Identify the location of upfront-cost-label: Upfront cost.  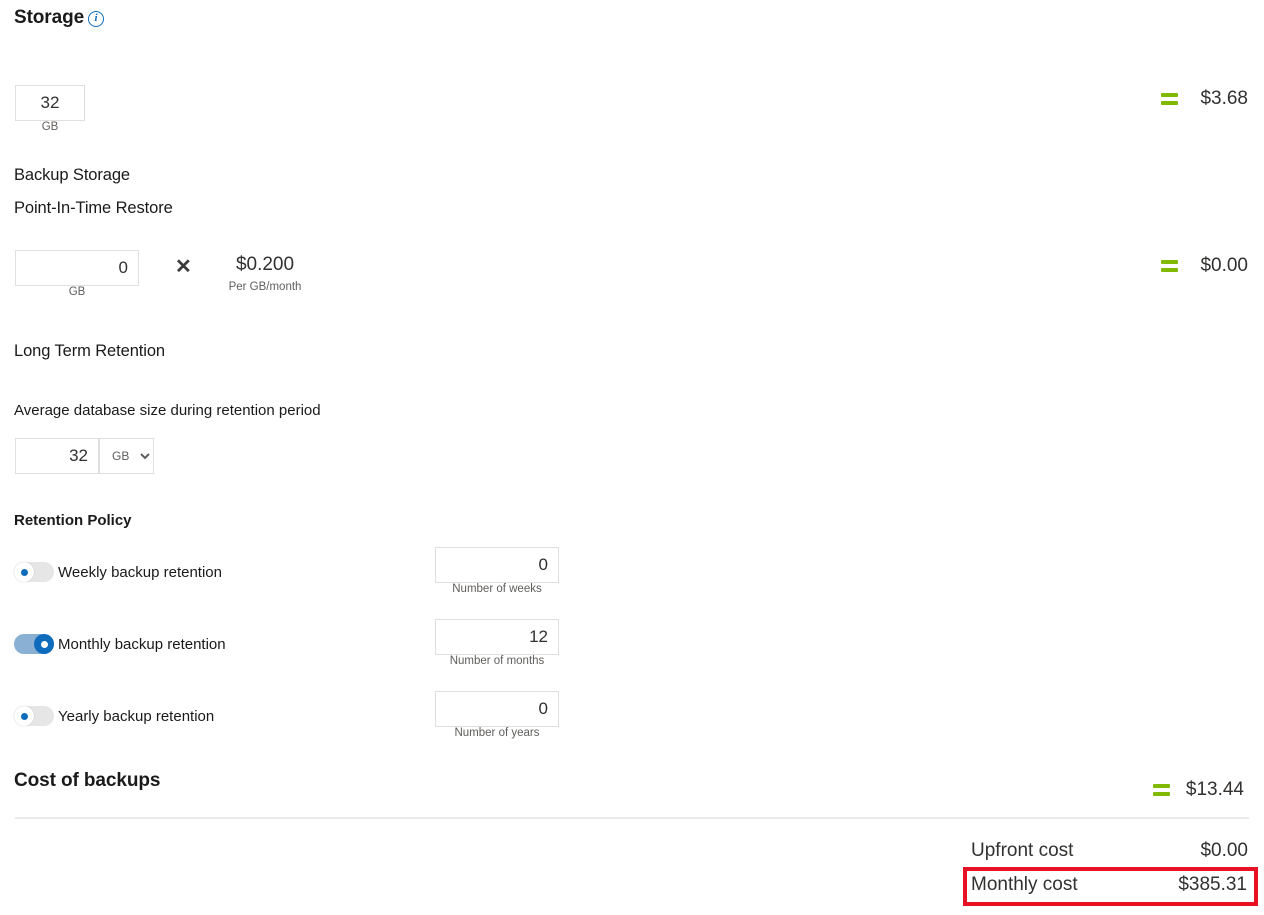
(1022, 850).